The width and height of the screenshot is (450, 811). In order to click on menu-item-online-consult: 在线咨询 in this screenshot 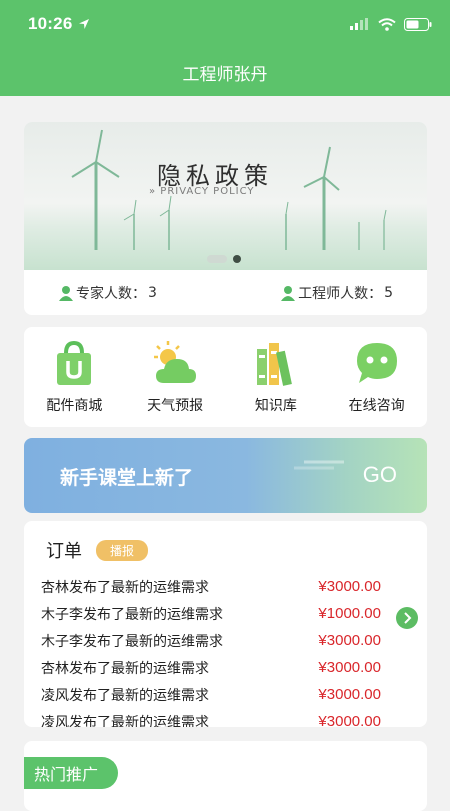, I will do `click(377, 377)`.